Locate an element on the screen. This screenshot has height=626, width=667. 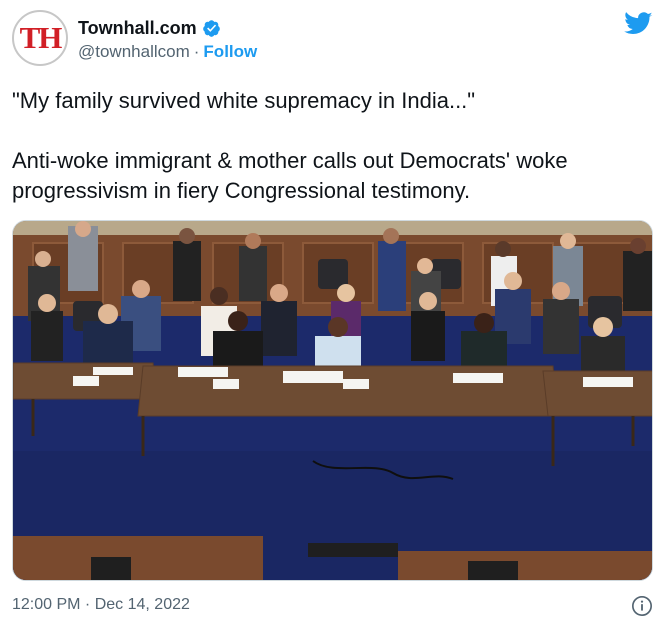
handle-row: @townhallcom · Follow is located at coordinates (167, 52).